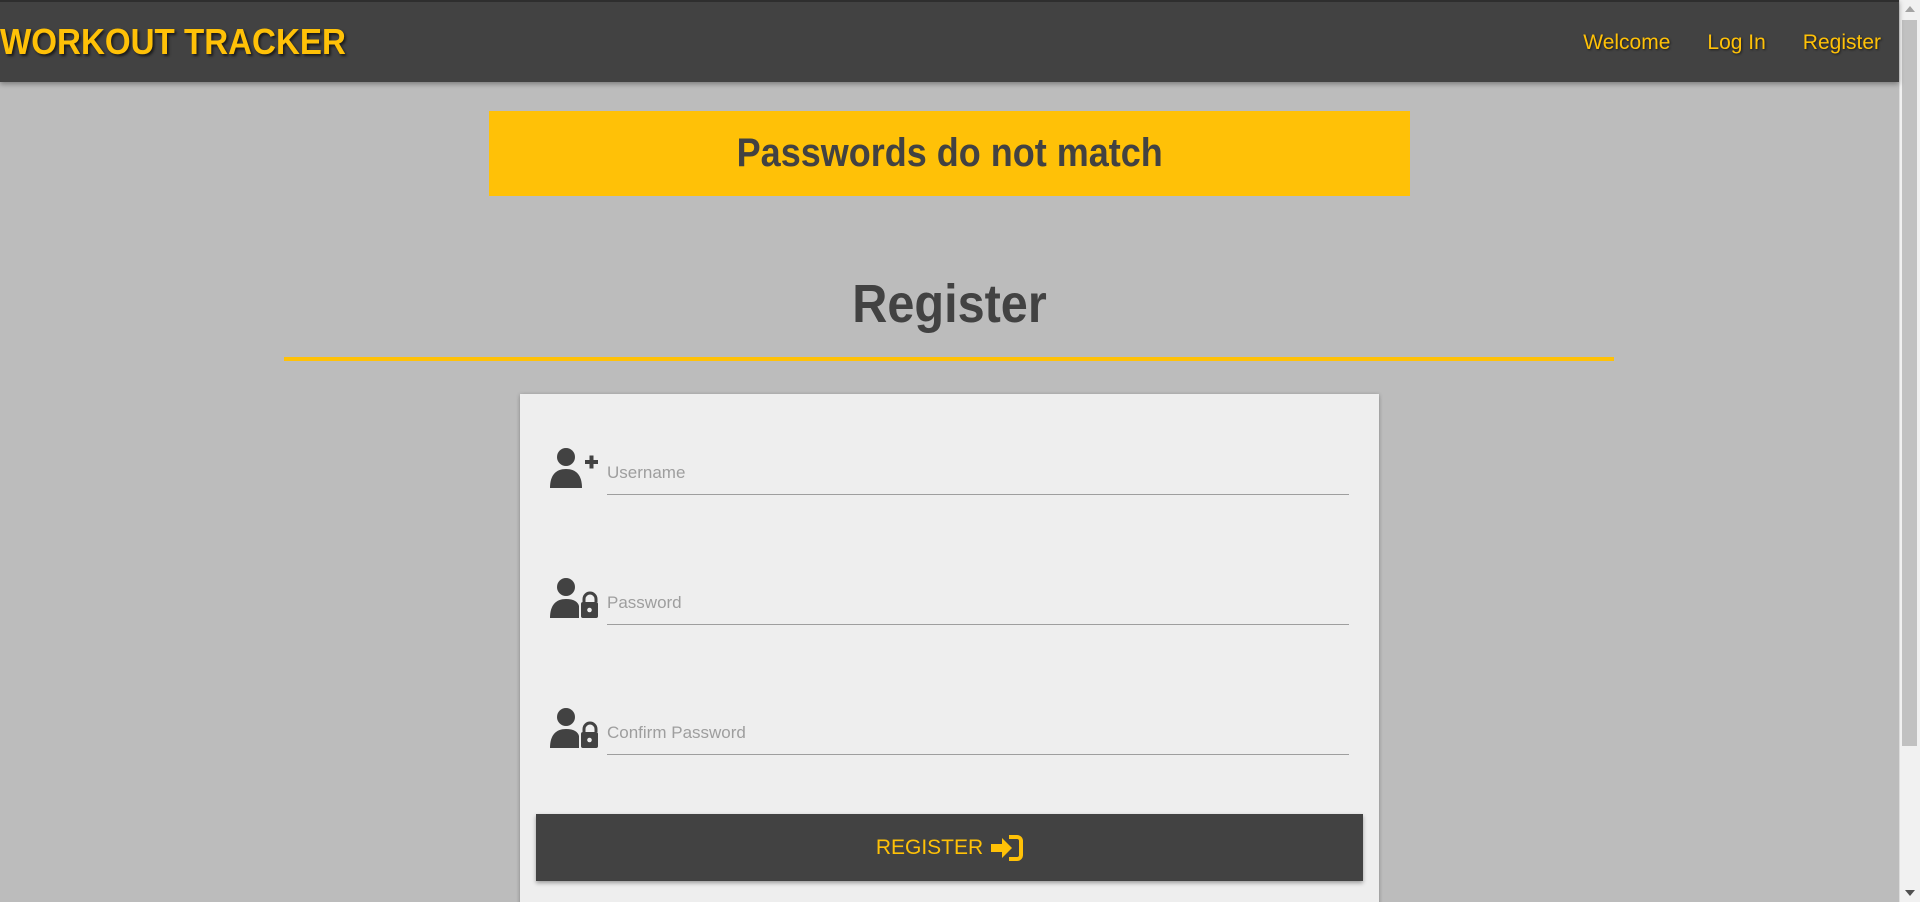  I want to click on password-input, so click(978, 603).